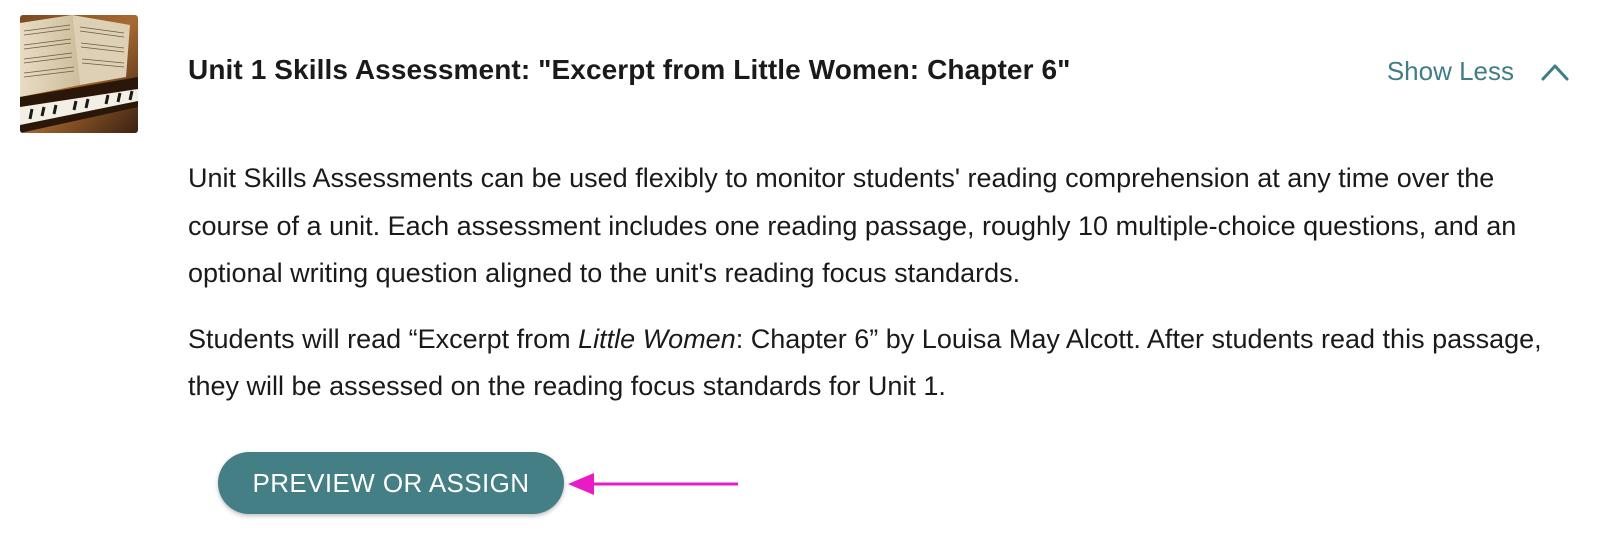  Describe the element at coordinates (653, 484) in the screenshot. I see `arrow-left-icon` at that location.